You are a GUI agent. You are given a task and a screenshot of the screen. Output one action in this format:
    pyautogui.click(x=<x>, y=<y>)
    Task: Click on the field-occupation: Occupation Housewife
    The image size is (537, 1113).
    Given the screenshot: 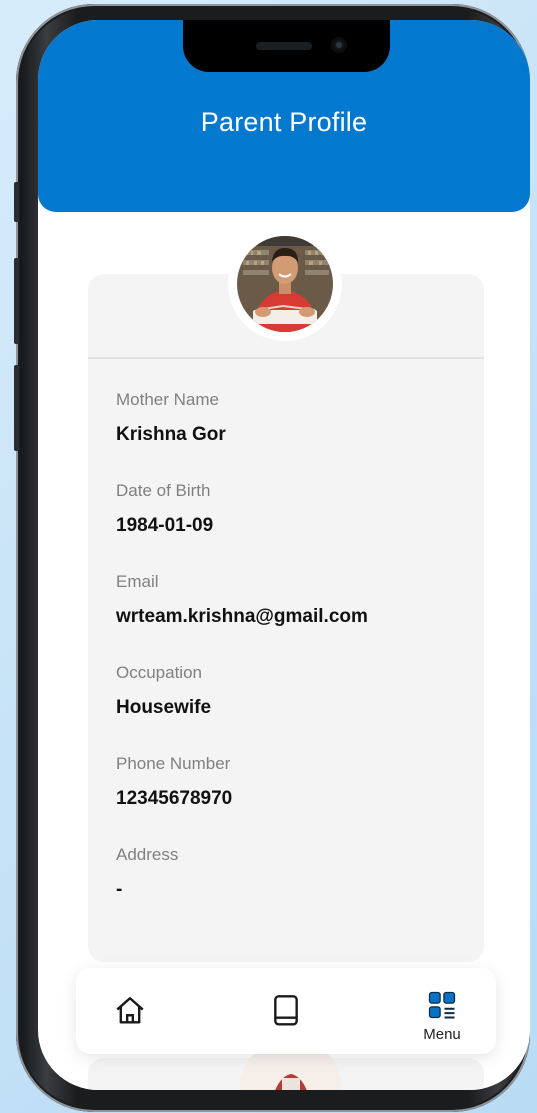 What is the action you would take?
    pyautogui.click(x=296, y=708)
    